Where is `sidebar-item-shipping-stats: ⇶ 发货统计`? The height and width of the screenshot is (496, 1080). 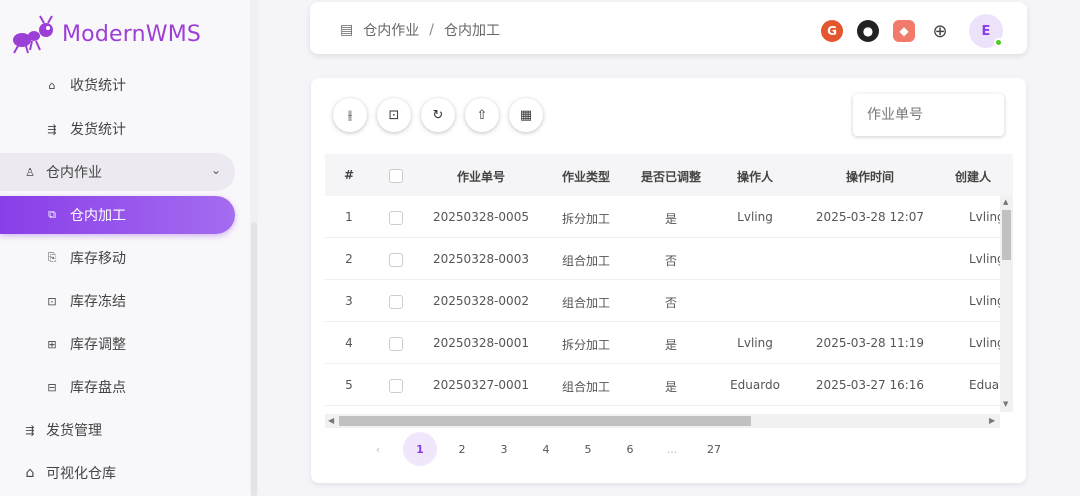 sidebar-item-shipping-stats: ⇶ 发货统计 is located at coordinates (117, 129).